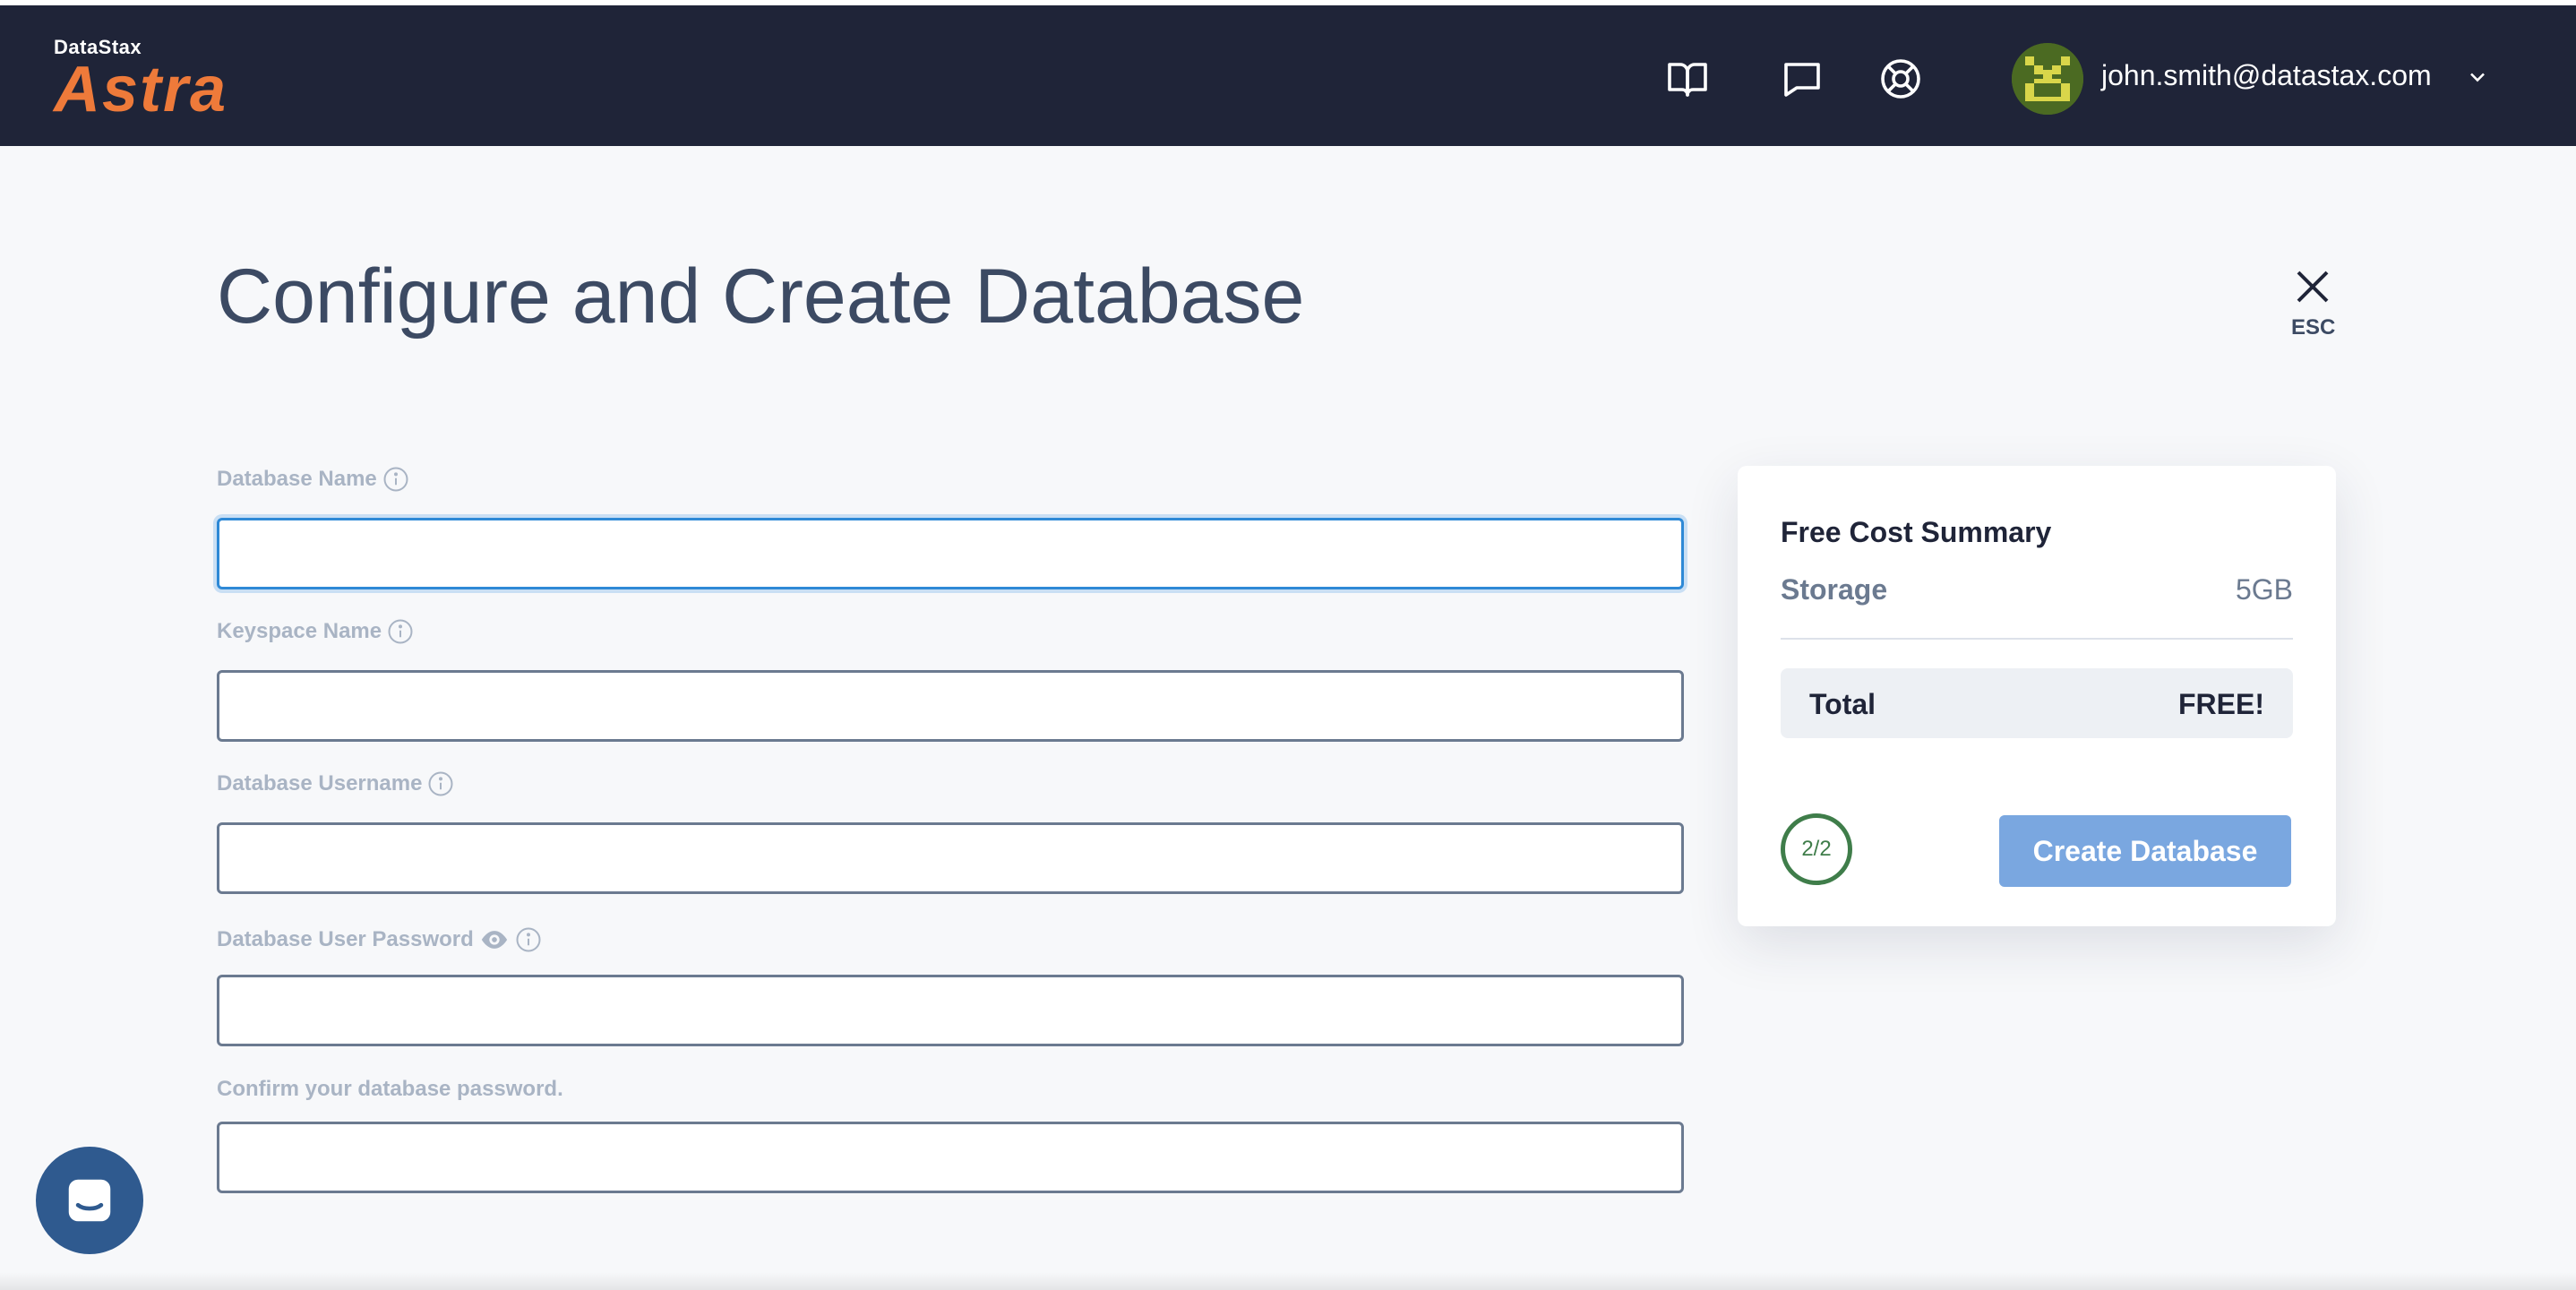 The width and height of the screenshot is (2576, 1290). I want to click on confirm-password-input, so click(950, 1157).